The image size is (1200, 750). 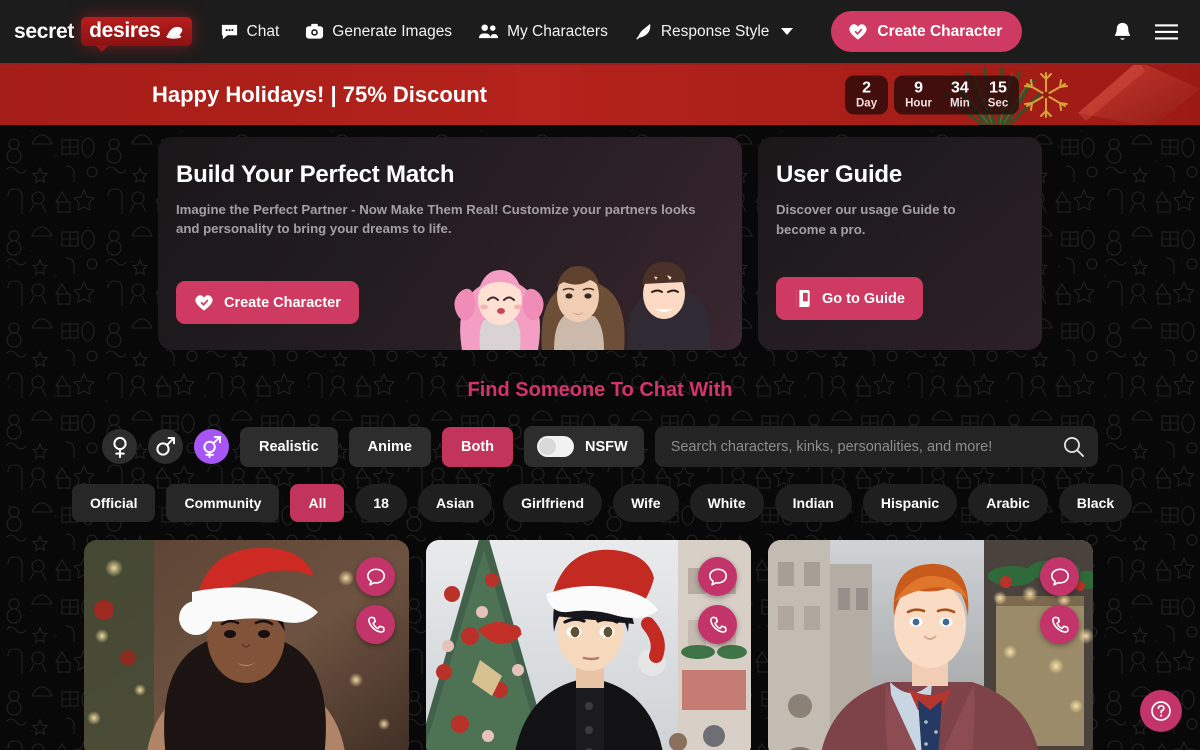 I want to click on tag-official: Official, so click(x=114, y=503).